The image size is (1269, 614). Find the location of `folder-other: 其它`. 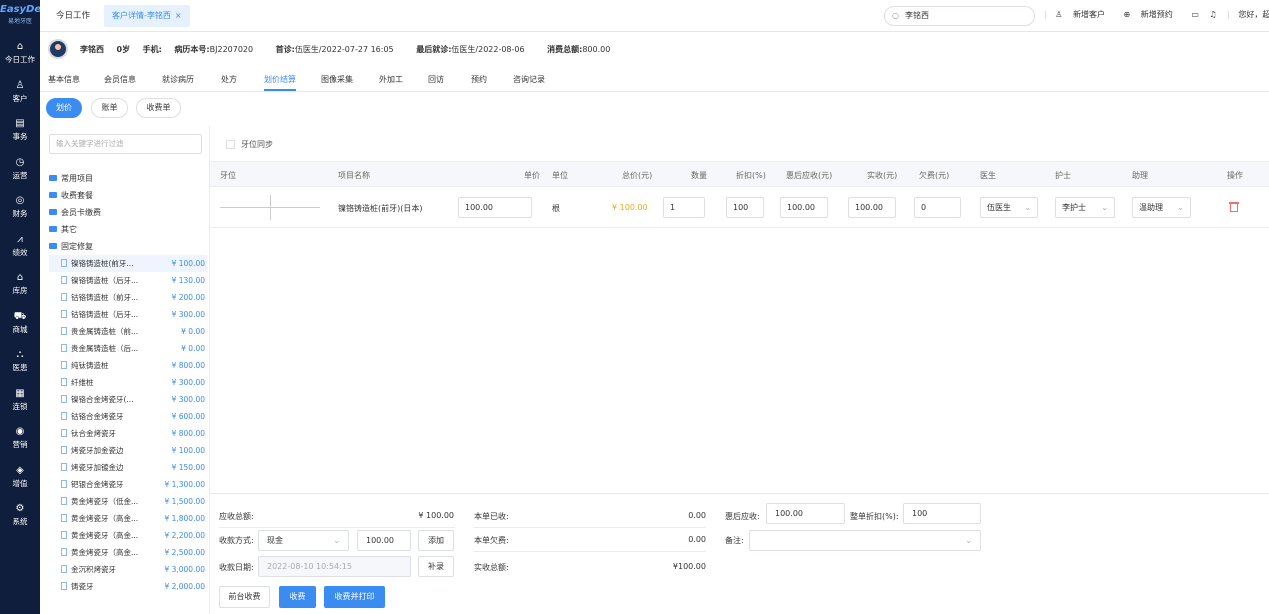

folder-other: 其它 is located at coordinates (128, 229).